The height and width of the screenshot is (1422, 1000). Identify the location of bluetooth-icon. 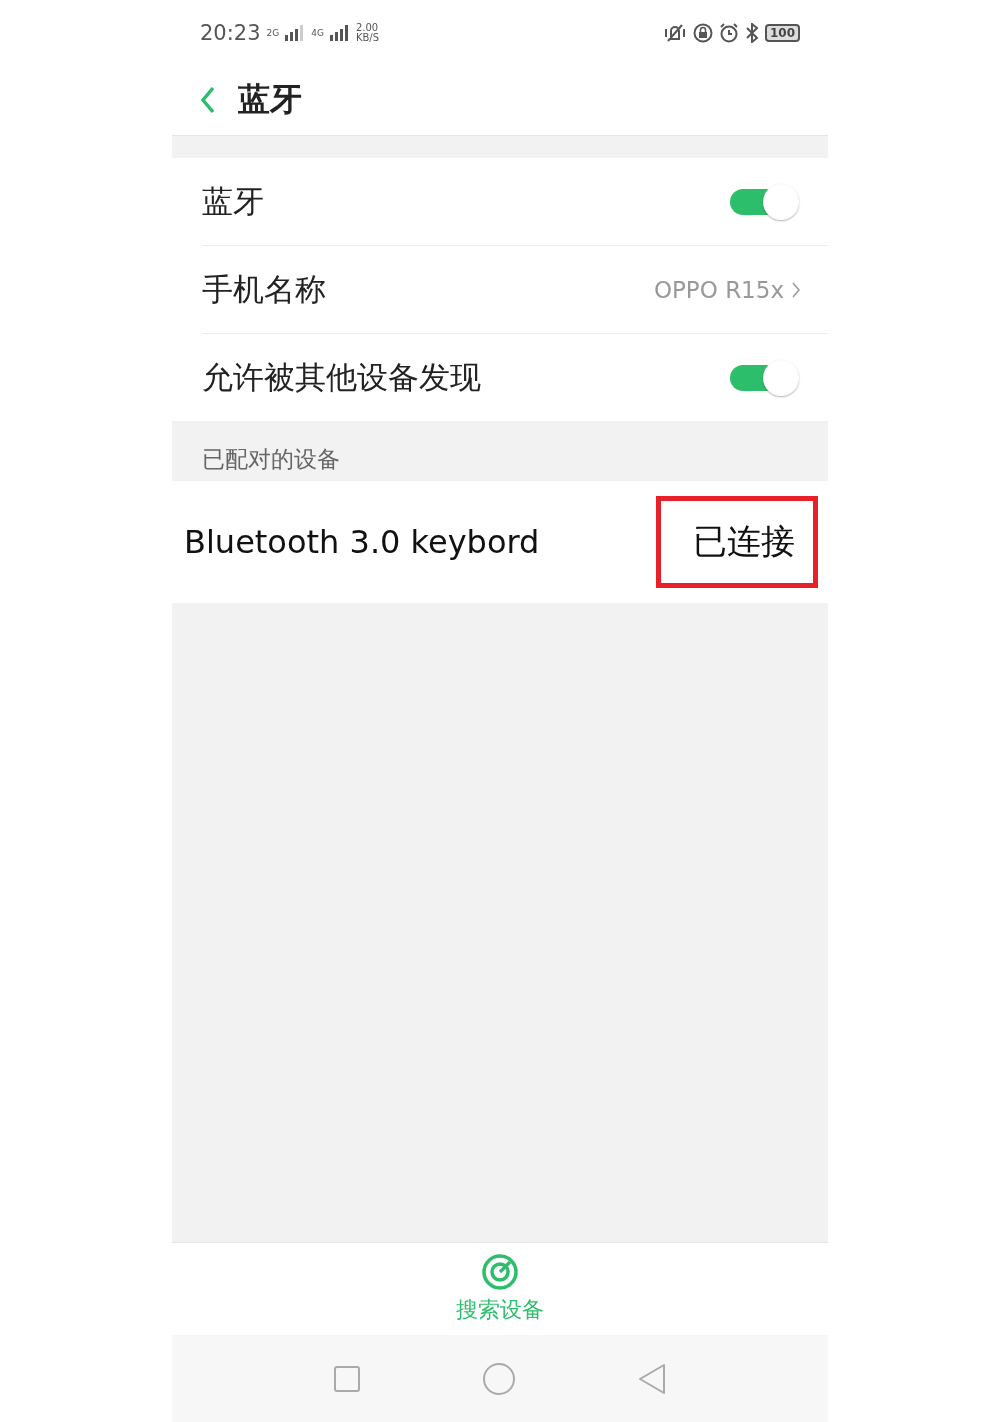
(751, 32).